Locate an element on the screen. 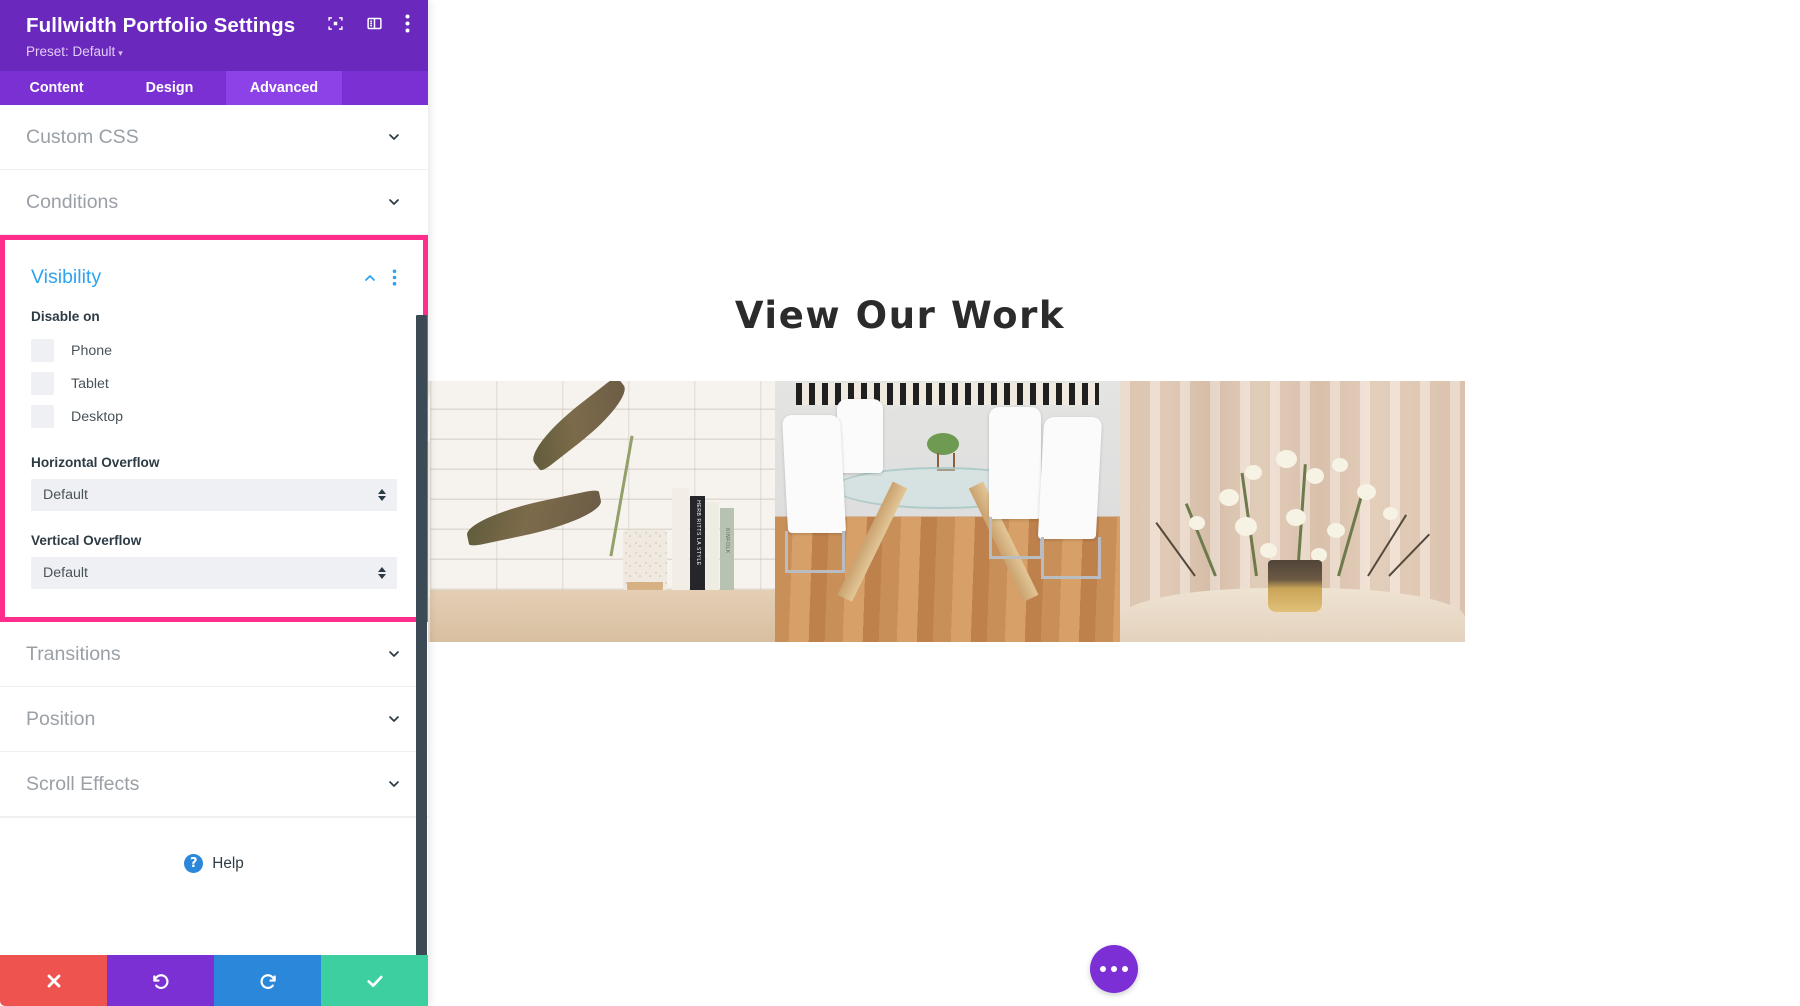 The width and height of the screenshot is (1800, 1006). help-button: ? Help is located at coordinates (214, 863).